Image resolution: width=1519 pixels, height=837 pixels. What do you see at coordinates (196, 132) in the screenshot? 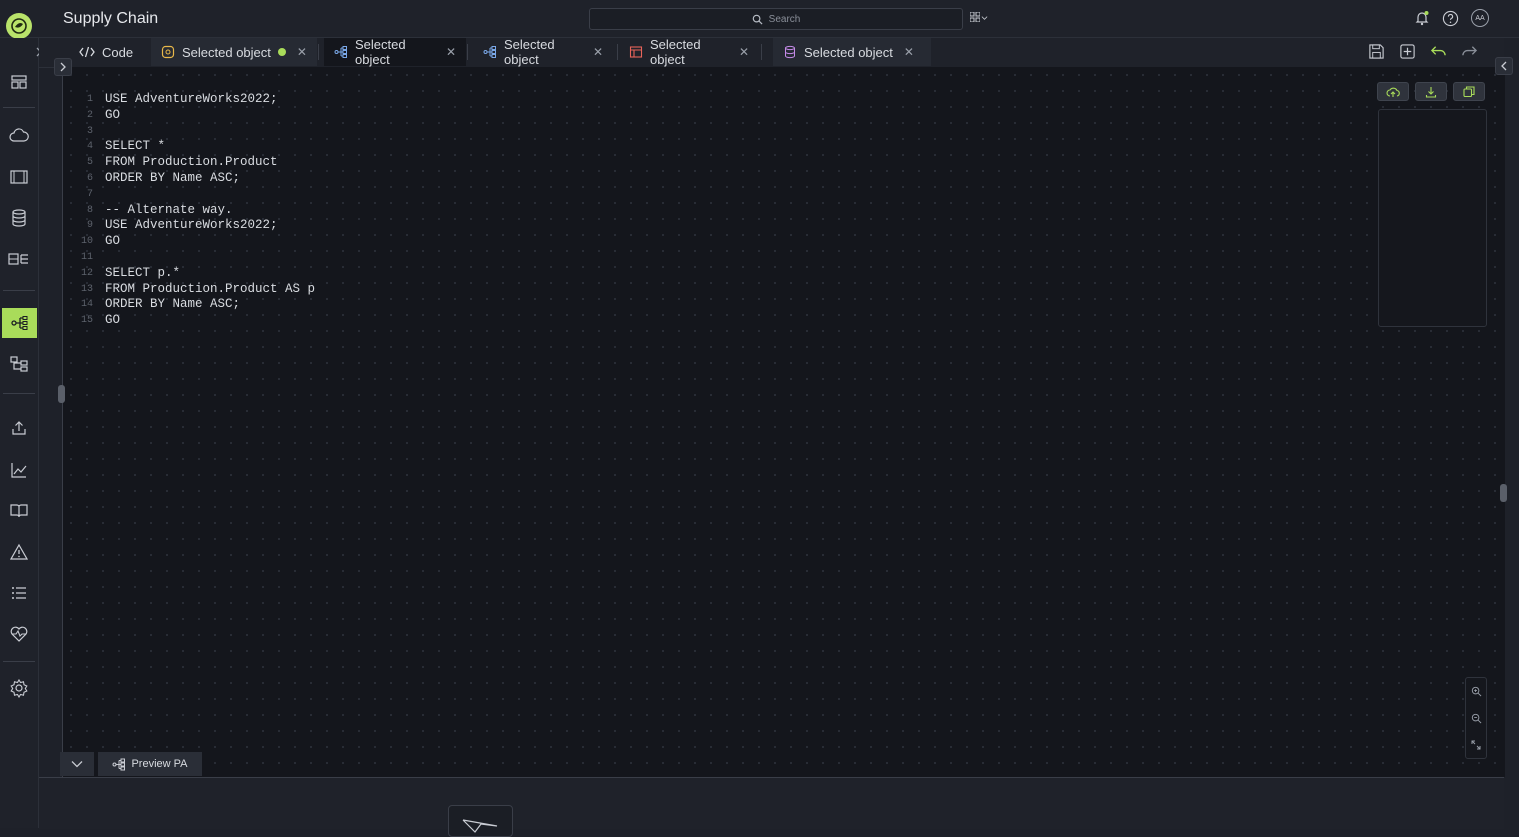
I see `code-line: 3` at bounding box center [196, 132].